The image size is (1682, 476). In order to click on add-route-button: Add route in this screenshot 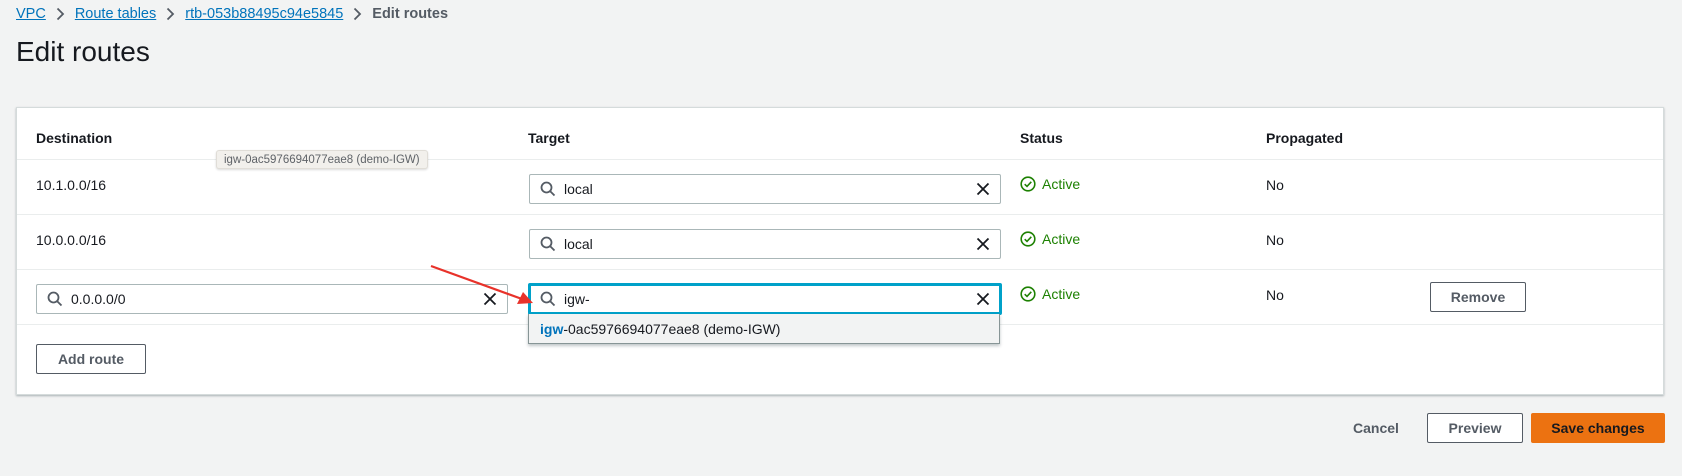, I will do `click(91, 359)`.